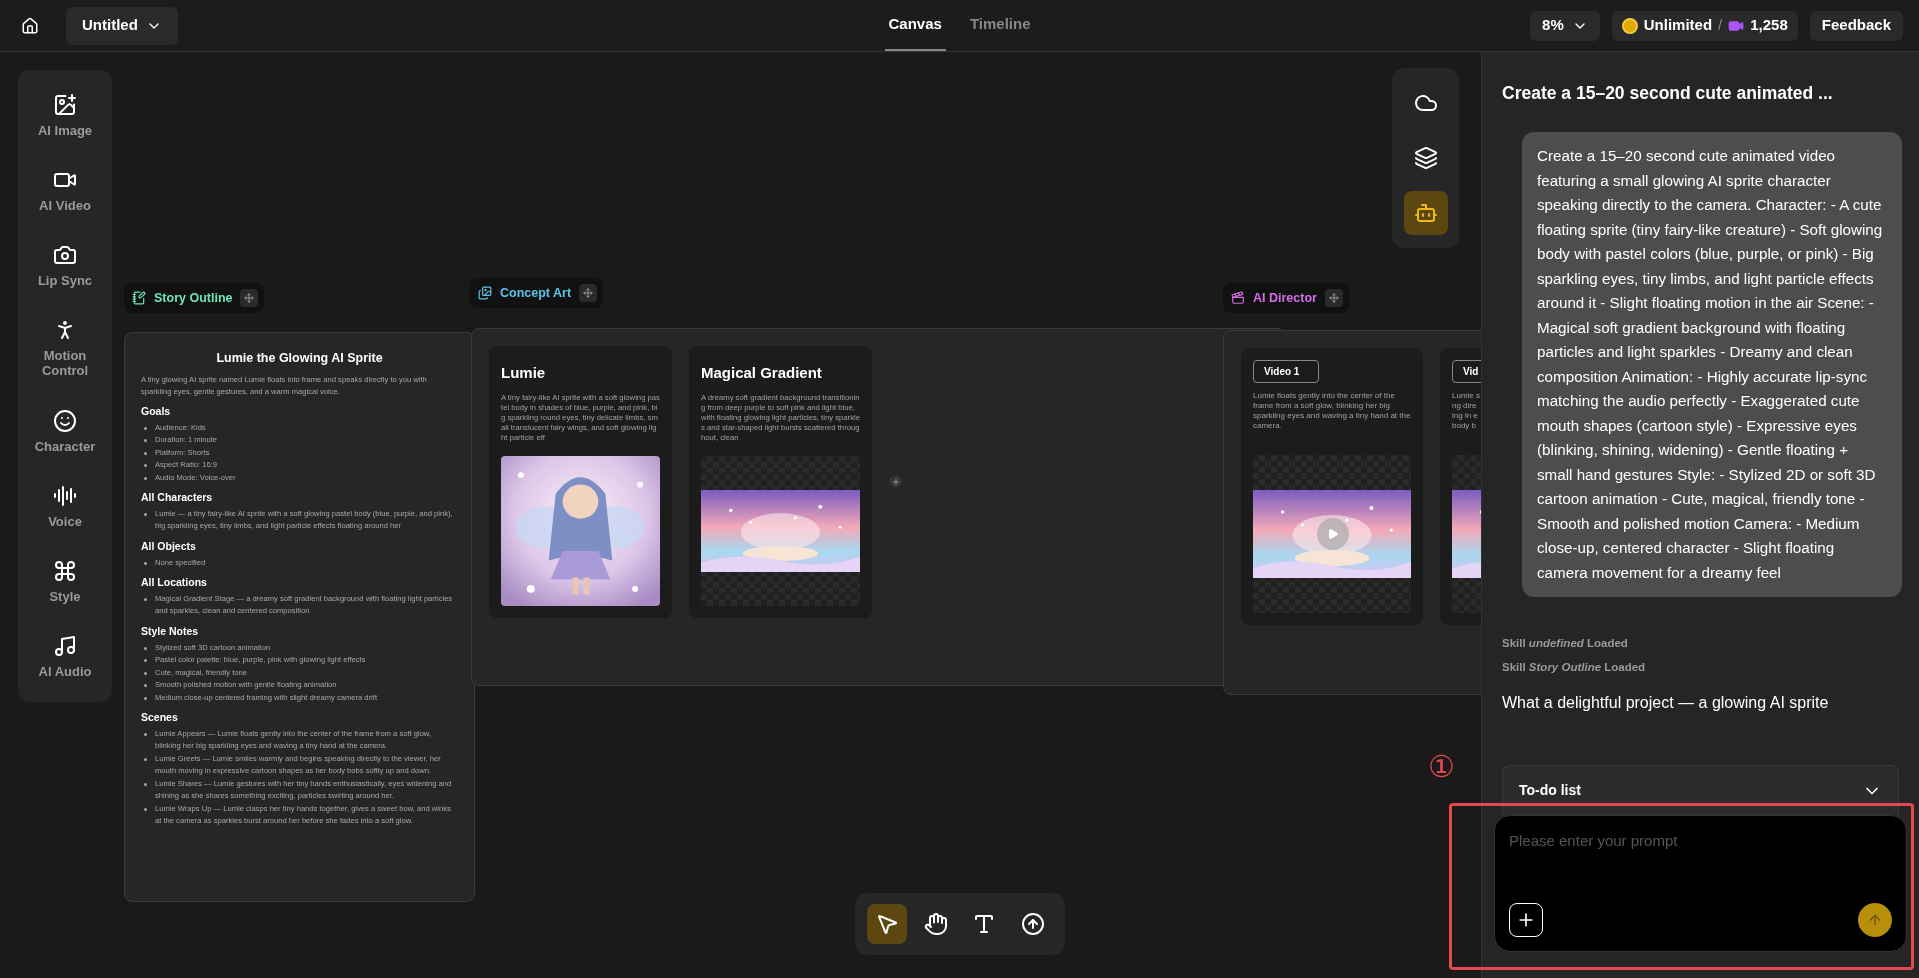 The width and height of the screenshot is (1919, 978). I want to click on video-description: ng dire, so click(1465, 406).